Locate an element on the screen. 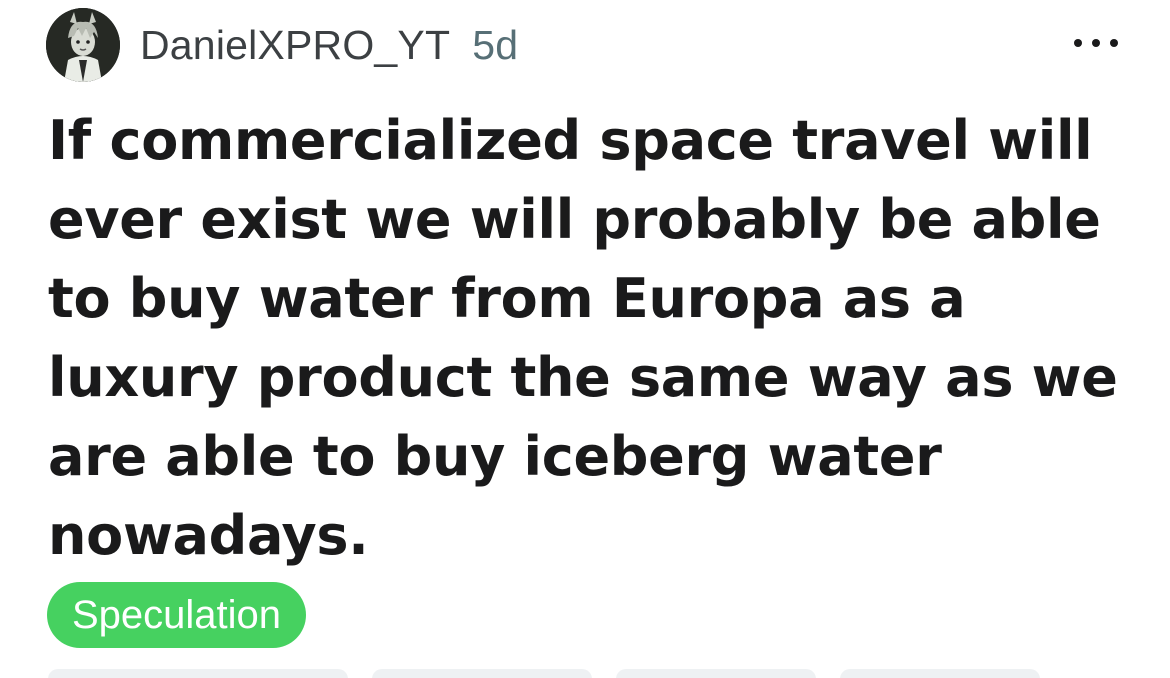  post-action-bar is located at coordinates (588, 673).